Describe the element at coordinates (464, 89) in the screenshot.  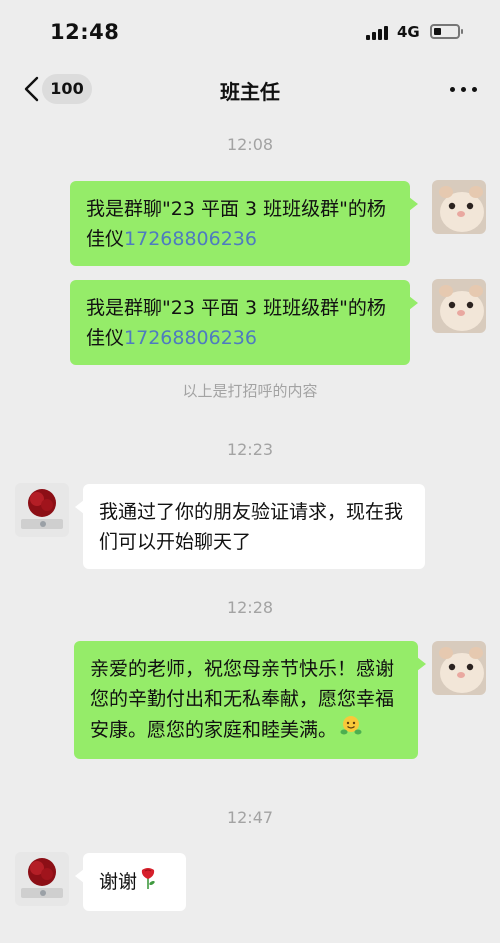
I see `more-button` at that location.